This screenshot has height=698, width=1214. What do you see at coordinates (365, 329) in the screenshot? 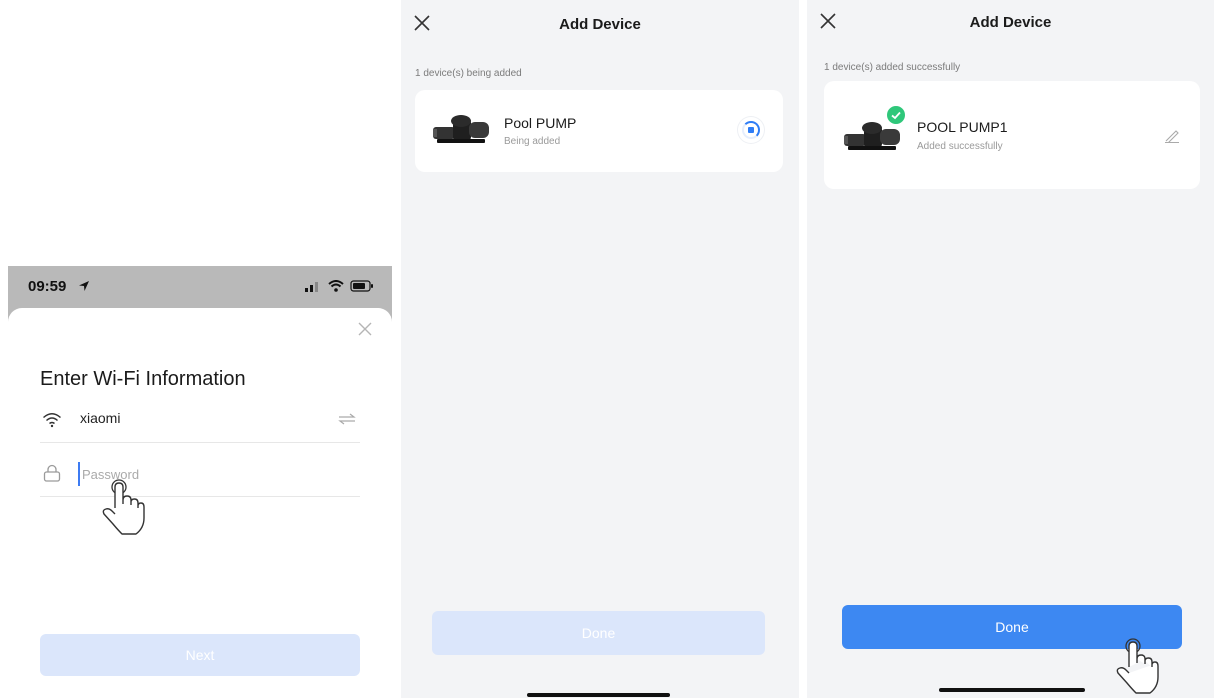
I see `close-icon` at bounding box center [365, 329].